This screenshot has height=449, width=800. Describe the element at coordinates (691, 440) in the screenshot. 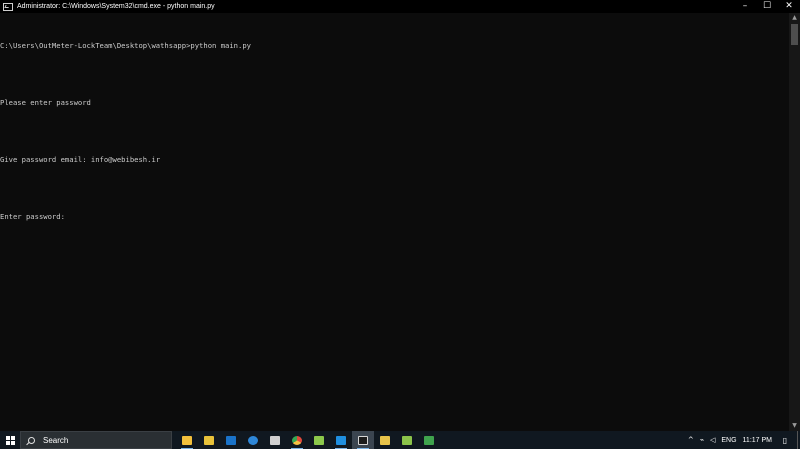

I see `show-hidden-icons-chevron-icon: ^` at that location.